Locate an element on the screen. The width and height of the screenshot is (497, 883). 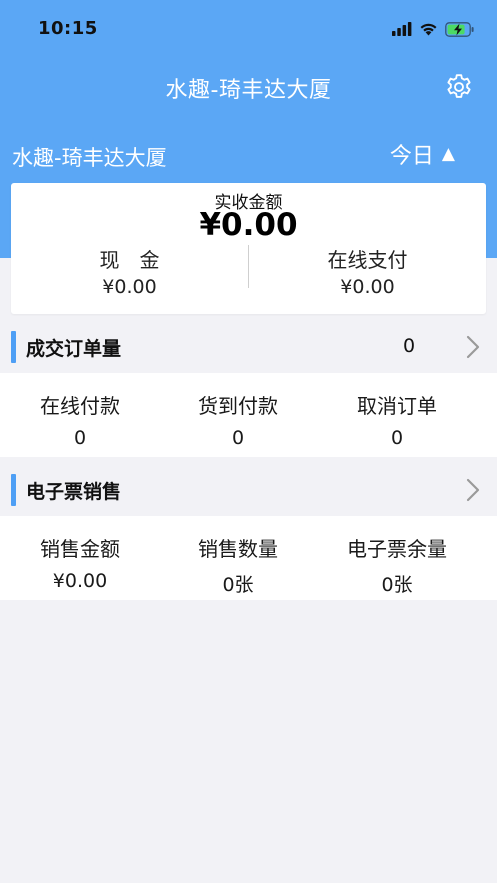
store-bar: 水趣-琦丰达大厦 今日 ▲ is located at coordinates (248, 155).